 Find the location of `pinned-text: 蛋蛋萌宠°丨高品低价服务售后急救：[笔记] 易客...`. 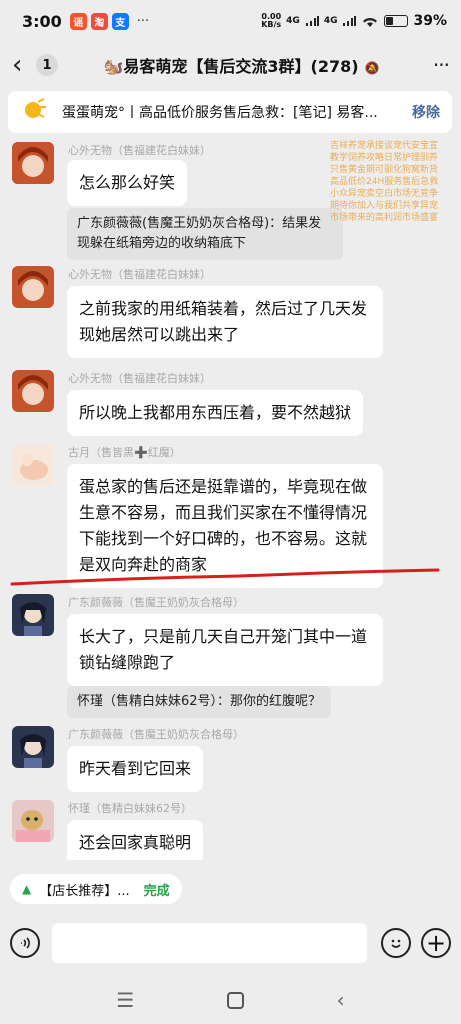

pinned-text: 蛋蛋萌宠°丨高品低价服务售后急救：[笔记] 易客... is located at coordinates (220, 113).